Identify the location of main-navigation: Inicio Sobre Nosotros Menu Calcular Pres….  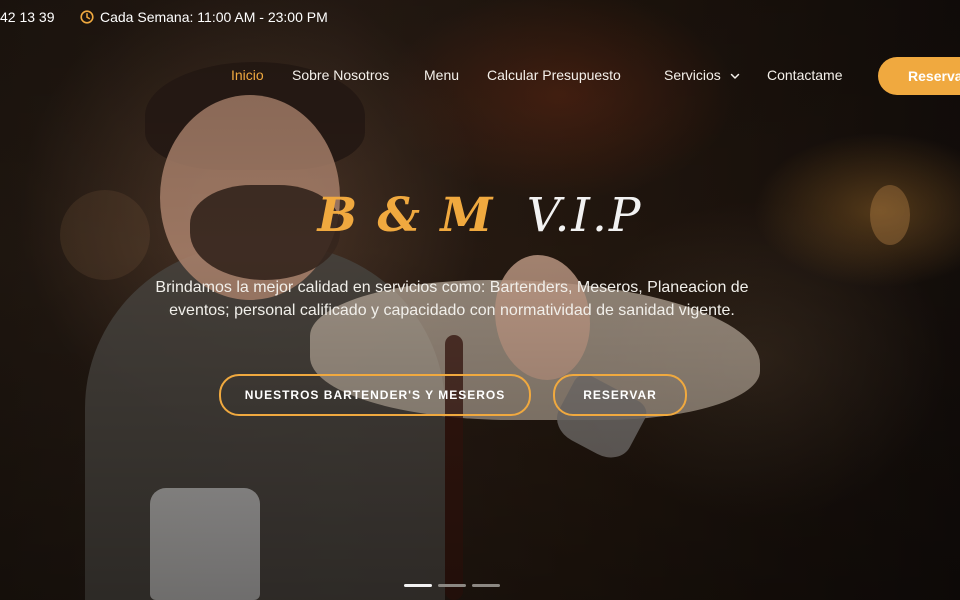
(590, 77).